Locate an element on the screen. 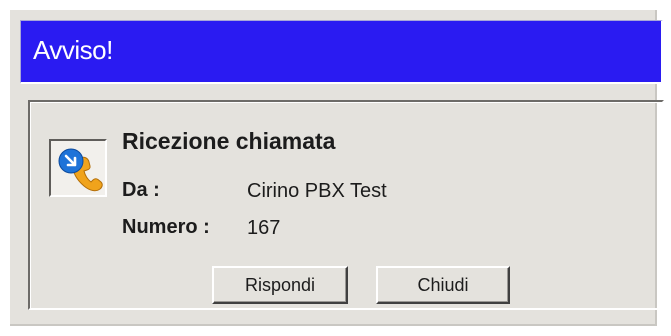  incoming-call-icon is located at coordinates (78, 168).